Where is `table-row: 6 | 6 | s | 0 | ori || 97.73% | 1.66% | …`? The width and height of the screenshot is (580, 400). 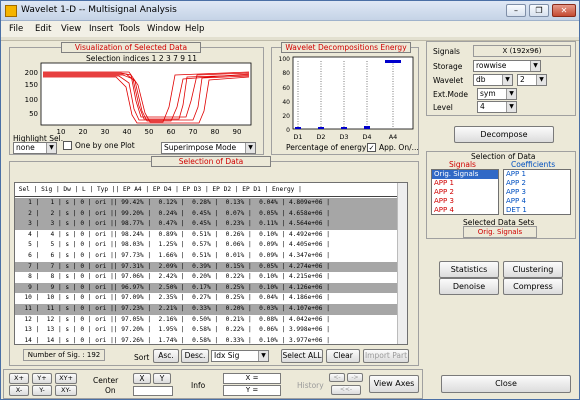
table-row: 6 | 6 | s | 0 | ori || 97.73% | 1.66% | … is located at coordinates (207, 256).